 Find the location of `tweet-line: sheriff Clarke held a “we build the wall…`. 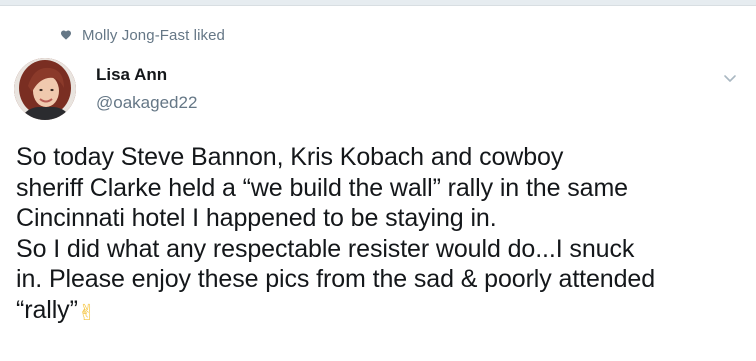

tweet-line: sheriff Clarke held a “we build the wall… is located at coordinates (322, 187).